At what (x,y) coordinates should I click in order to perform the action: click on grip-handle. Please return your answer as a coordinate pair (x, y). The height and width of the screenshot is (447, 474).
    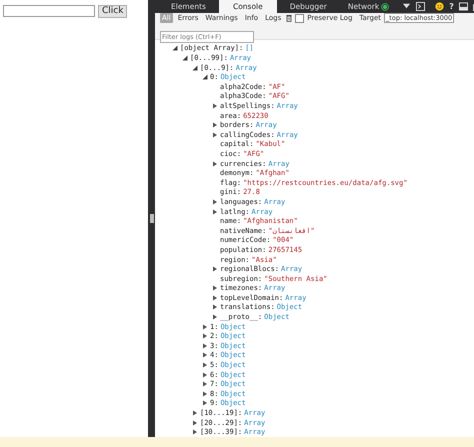
    Looking at the image, I should click on (152, 218).